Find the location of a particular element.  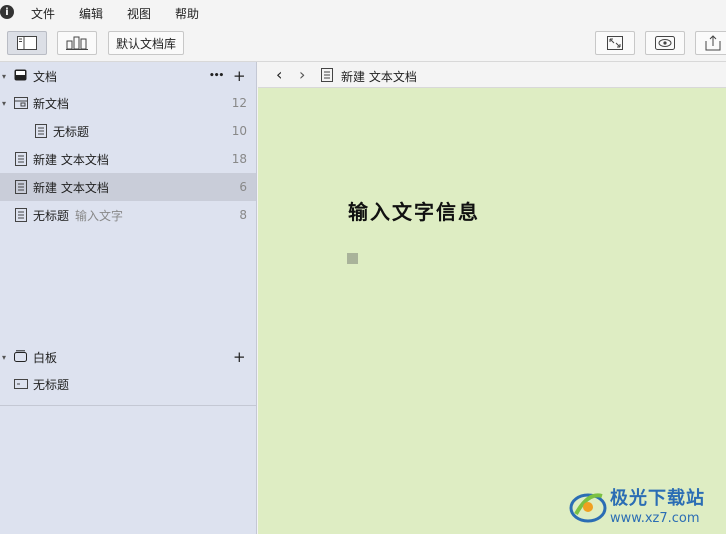

item-count: 12 is located at coordinates (239, 103).